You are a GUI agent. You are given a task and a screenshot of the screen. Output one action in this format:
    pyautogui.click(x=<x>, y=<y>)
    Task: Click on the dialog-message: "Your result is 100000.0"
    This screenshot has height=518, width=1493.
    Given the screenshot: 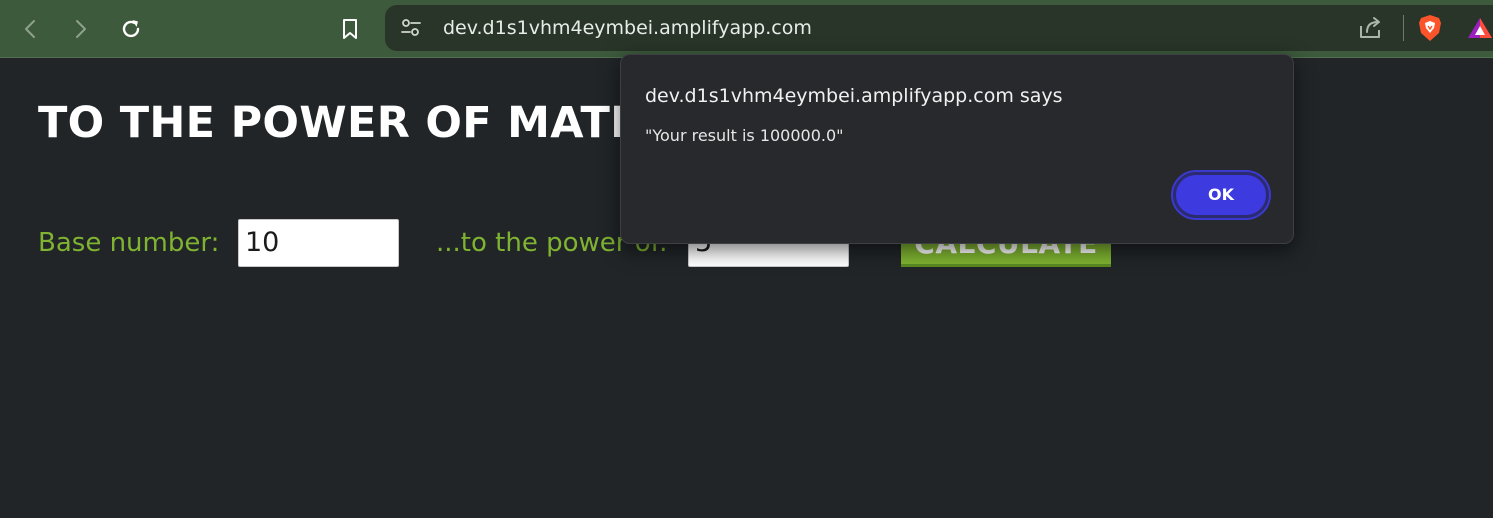 What is the action you would take?
    pyautogui.click(x=744, y=135)
    